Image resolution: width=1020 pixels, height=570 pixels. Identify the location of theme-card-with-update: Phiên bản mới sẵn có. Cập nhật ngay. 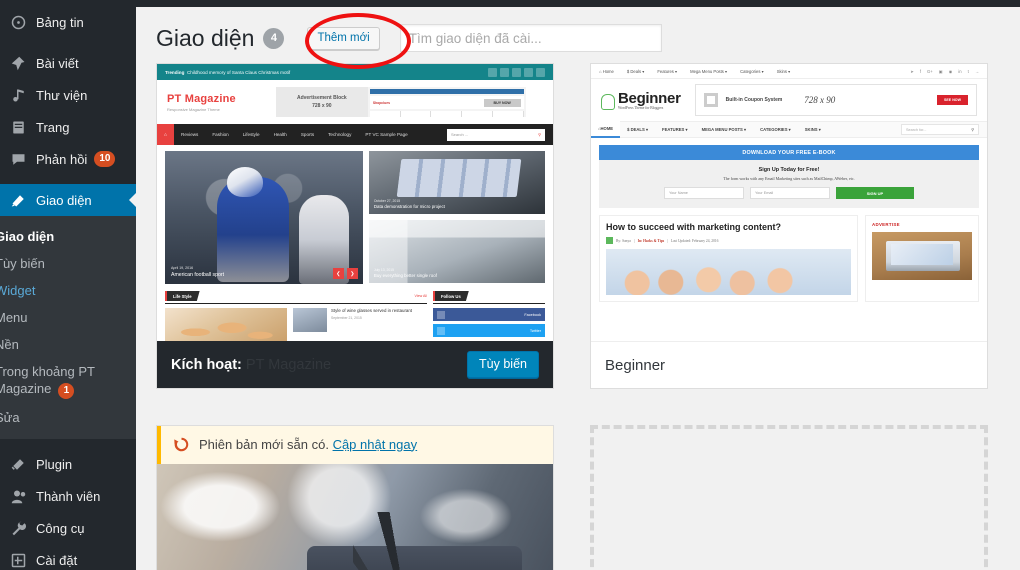
(355, 497).